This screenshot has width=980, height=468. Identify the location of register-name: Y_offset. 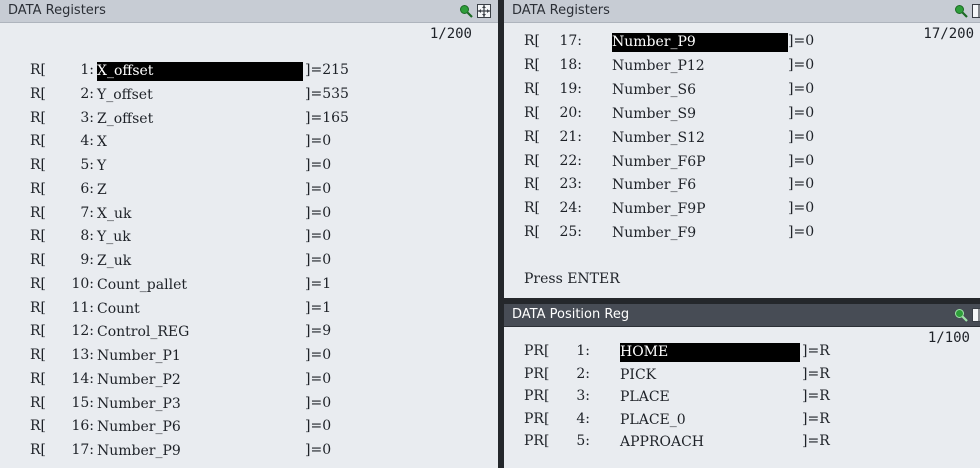
(125, 95).